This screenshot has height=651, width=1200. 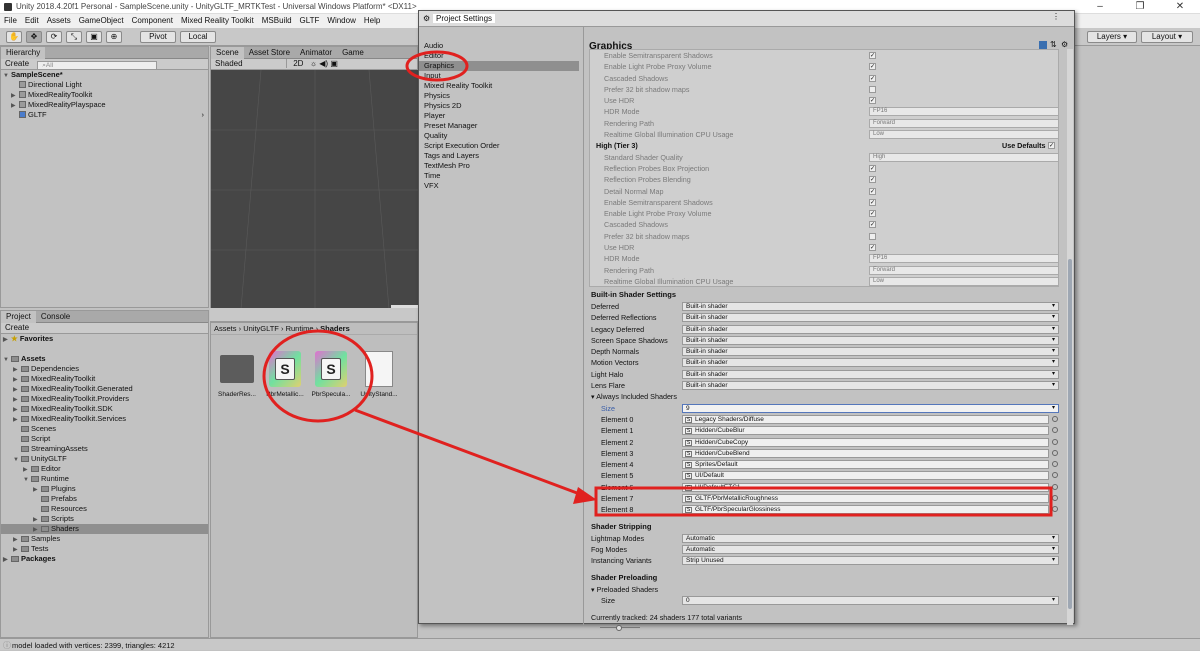 What do you see at coordinates (585, 495) in the screenshot?
I see `annotation-arrowhead` at bounding box center [585, 495].